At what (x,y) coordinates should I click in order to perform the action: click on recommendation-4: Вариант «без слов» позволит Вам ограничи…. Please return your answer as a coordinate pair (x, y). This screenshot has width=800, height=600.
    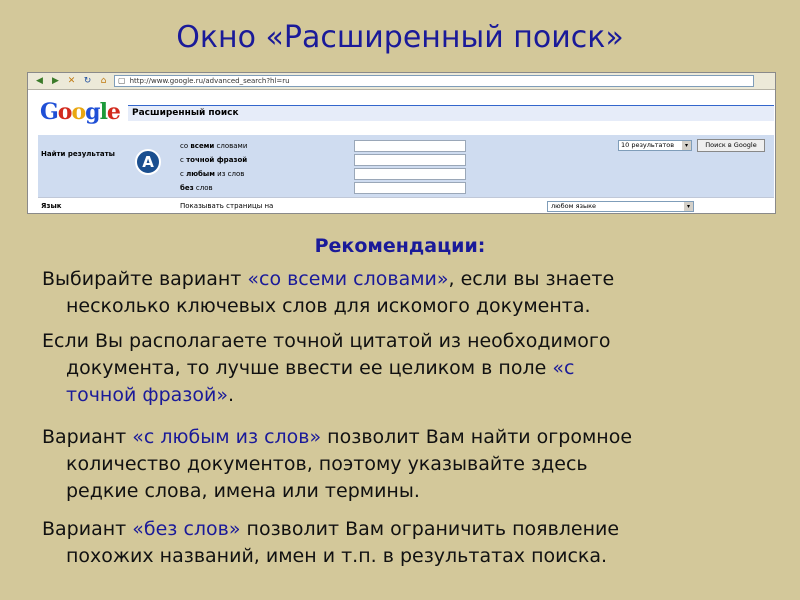
    Looking at the image, I should click on (331, 542).